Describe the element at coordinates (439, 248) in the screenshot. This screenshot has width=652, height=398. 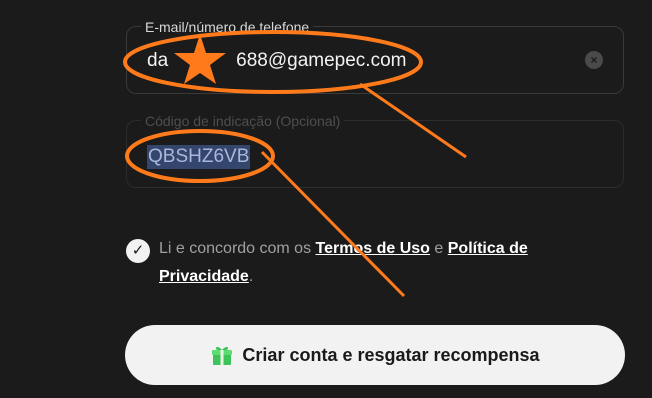
I see `terms-conjunction: e` at that location.